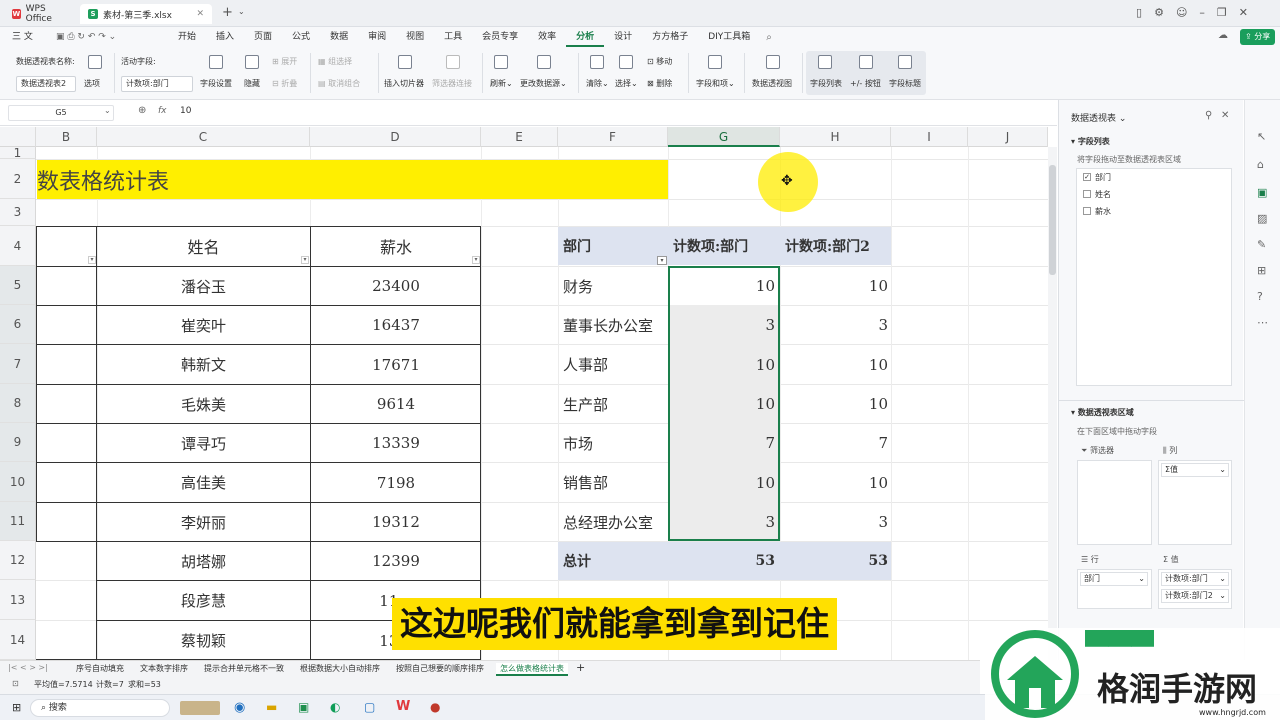 The height and width of the screenshot is (720, 1280). What do you see at coordinates (18, 640) in the screenshot?
I see `row-header: 14` at bounding box center [18, 640].